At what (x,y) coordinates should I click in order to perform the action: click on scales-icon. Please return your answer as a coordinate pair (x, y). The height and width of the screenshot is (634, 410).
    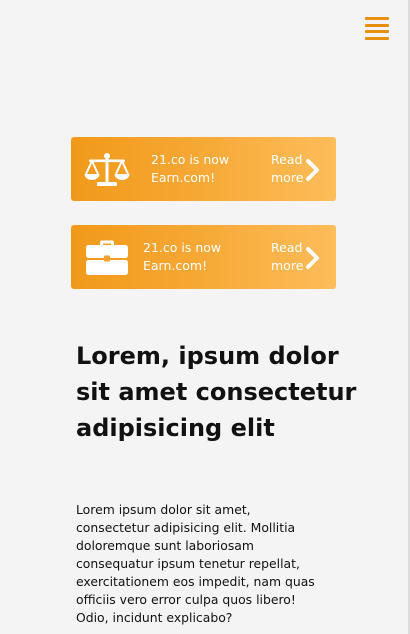
    Looking at the image, I should click on (107, 169).